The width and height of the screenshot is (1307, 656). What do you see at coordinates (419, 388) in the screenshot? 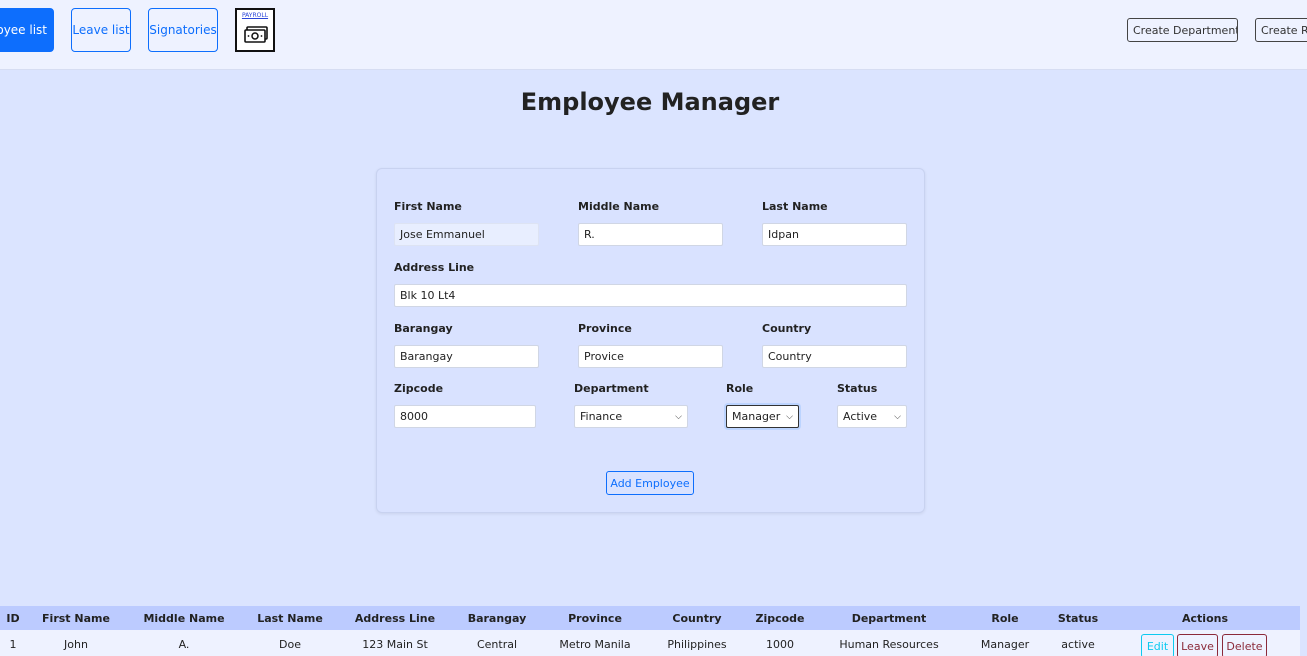
I see `zipcode-label: Zipcode` at bounding box center [419, 388].